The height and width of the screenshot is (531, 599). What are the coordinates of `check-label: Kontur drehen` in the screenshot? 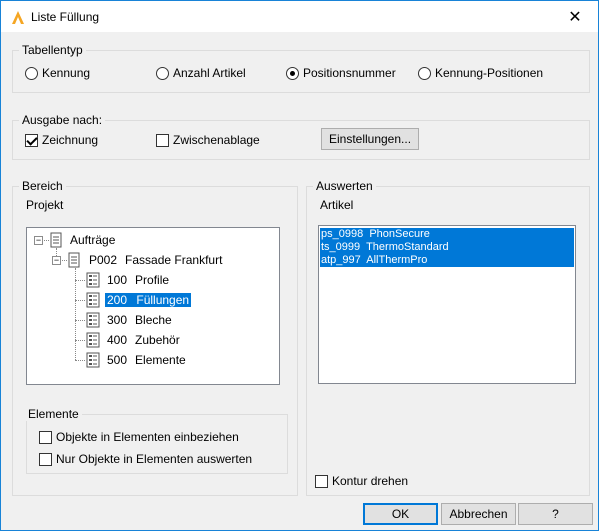 It's located at (370, 481).